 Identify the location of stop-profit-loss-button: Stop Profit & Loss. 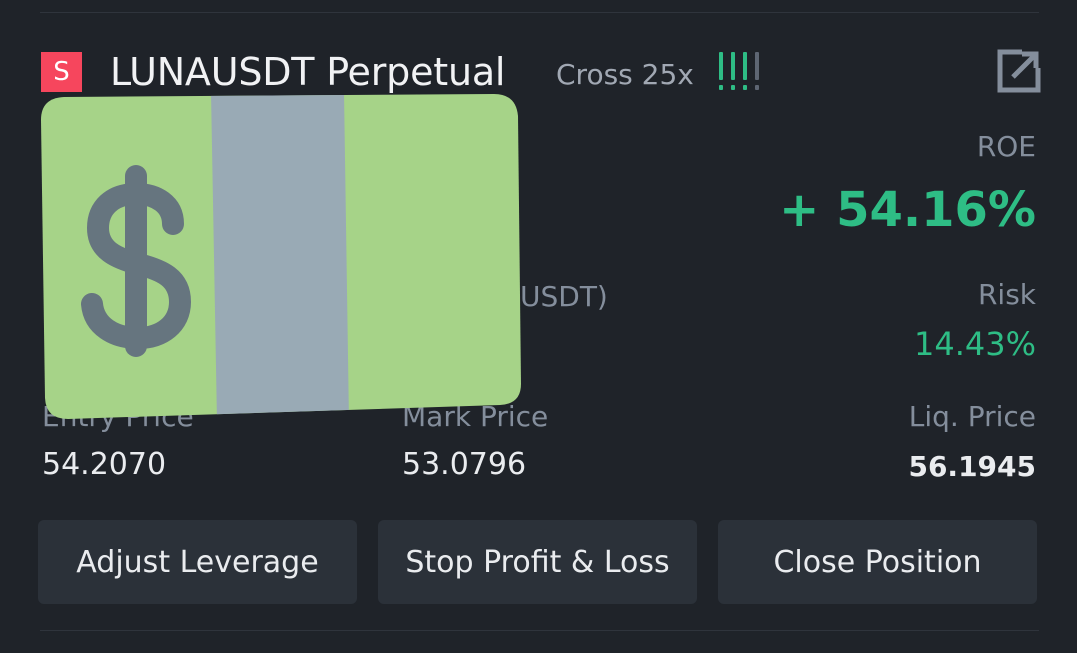
(537, 562).